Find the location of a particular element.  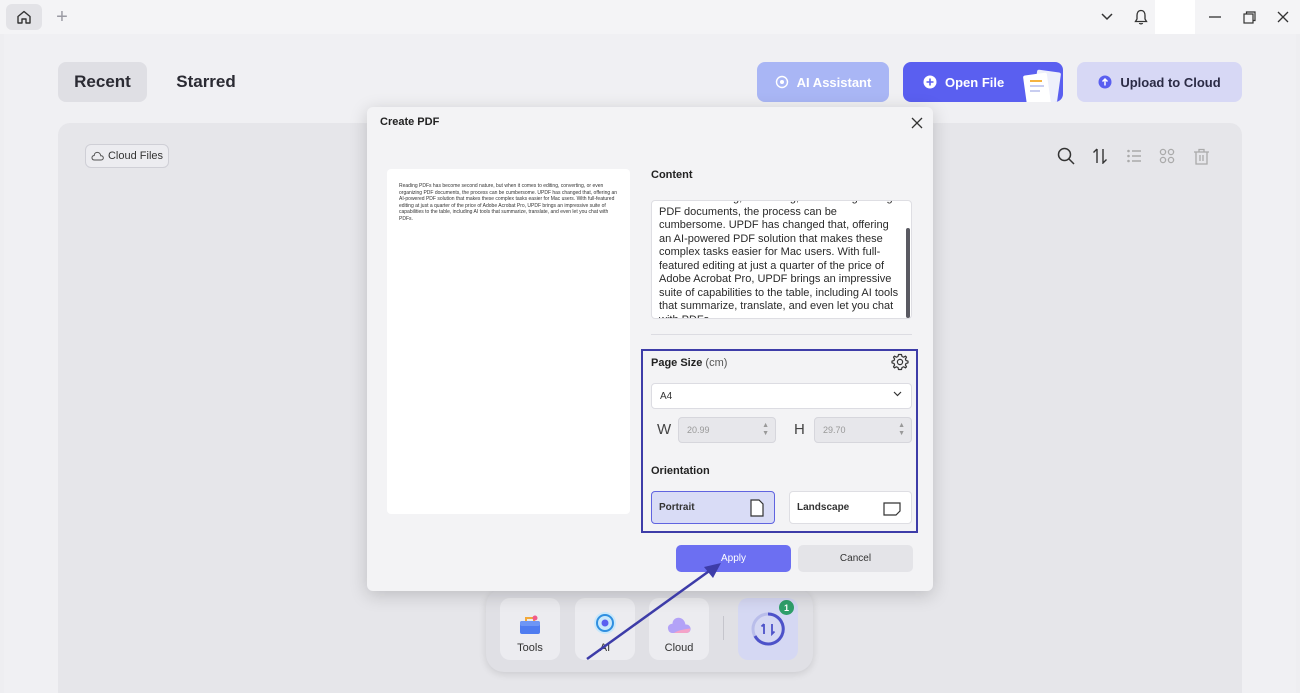

trash-icon is located at coordinates (1201, 156).